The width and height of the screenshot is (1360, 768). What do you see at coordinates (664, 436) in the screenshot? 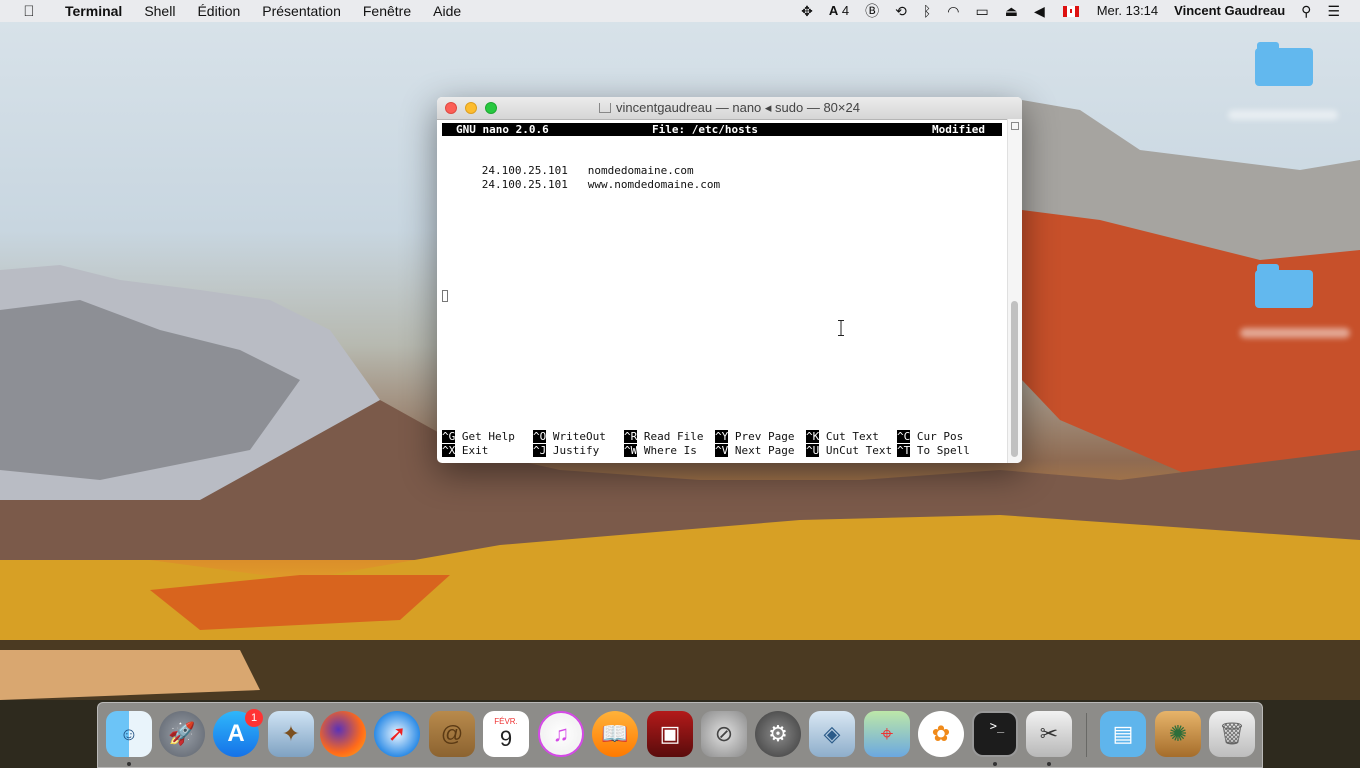
I see `shortcut-read-file: ^R Read File` at bounding box center [664, 436].